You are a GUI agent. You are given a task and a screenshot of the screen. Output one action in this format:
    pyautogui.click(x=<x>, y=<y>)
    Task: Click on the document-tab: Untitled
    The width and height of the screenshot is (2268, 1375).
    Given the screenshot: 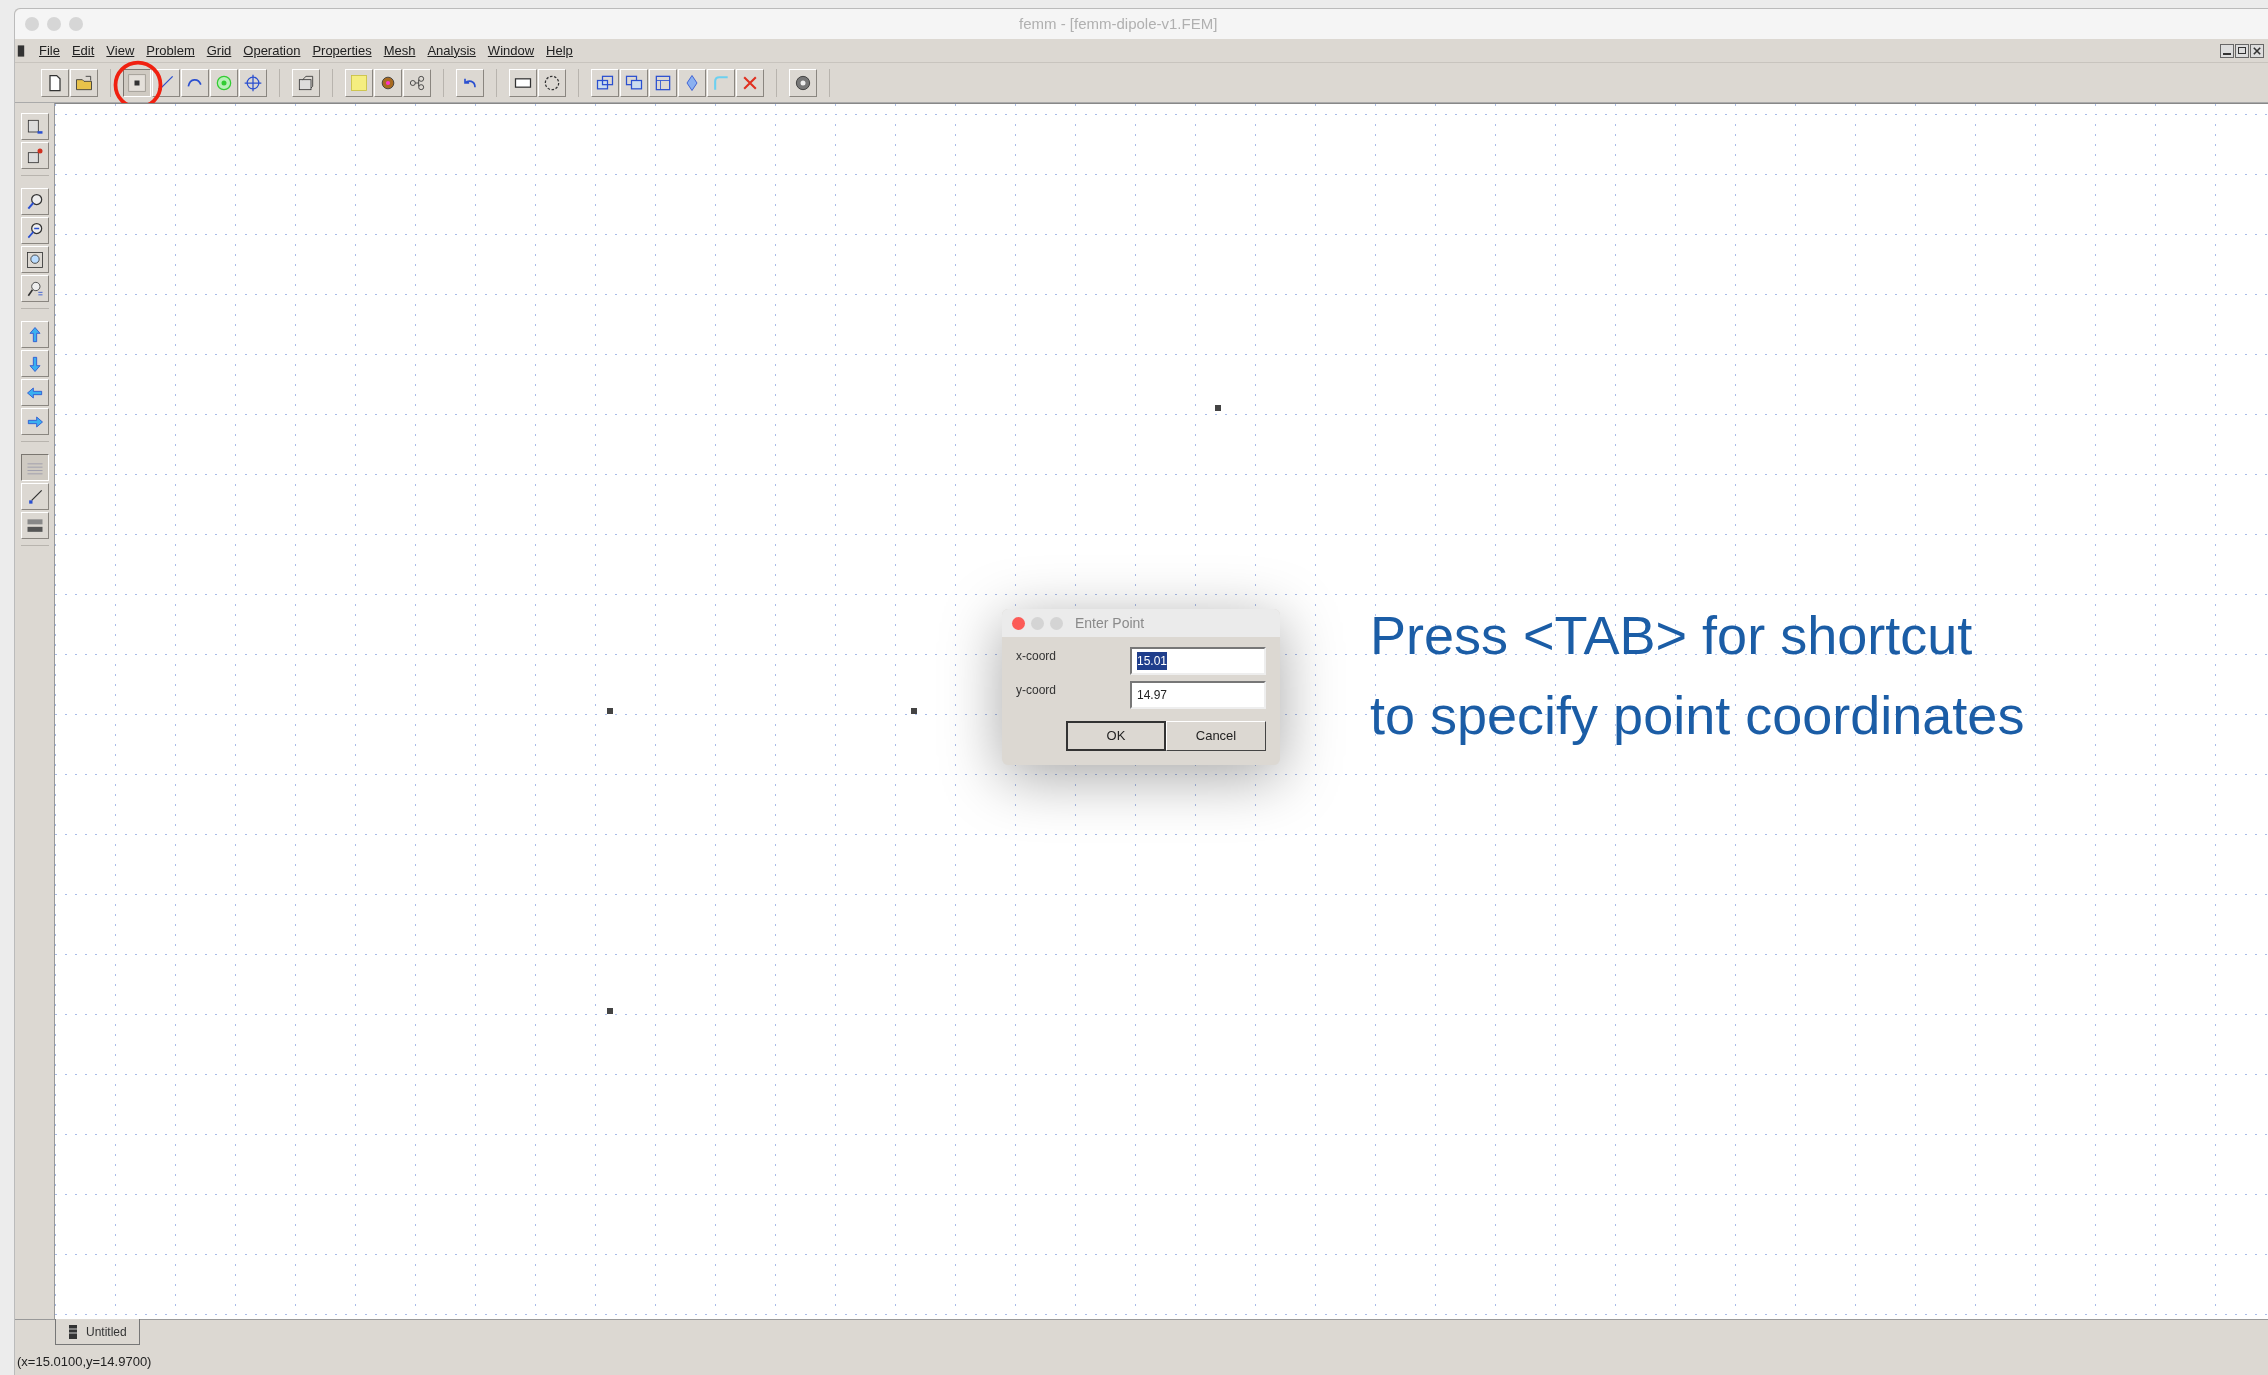 What is the action you would take?
    pyautogui.click(x=97, y=1332)
    